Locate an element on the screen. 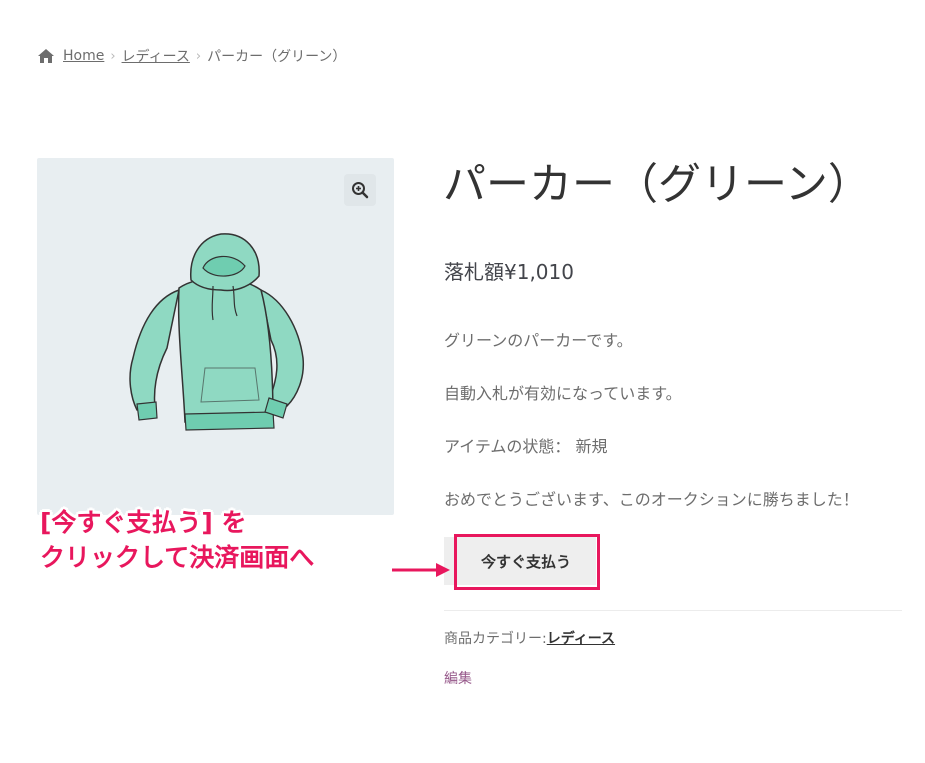 The image size is (925, 763). breadcrumb-current: パーカー（グリーン） is located at coordinates (277, 57).